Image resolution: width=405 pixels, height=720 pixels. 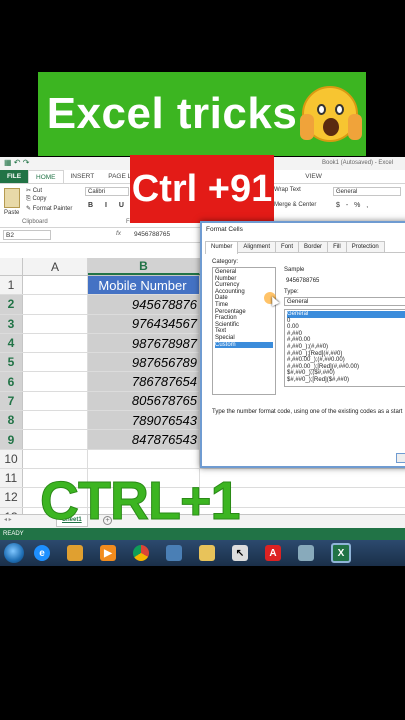 I want to click on formula-input: 9456788765, so click(x=152, y=234).